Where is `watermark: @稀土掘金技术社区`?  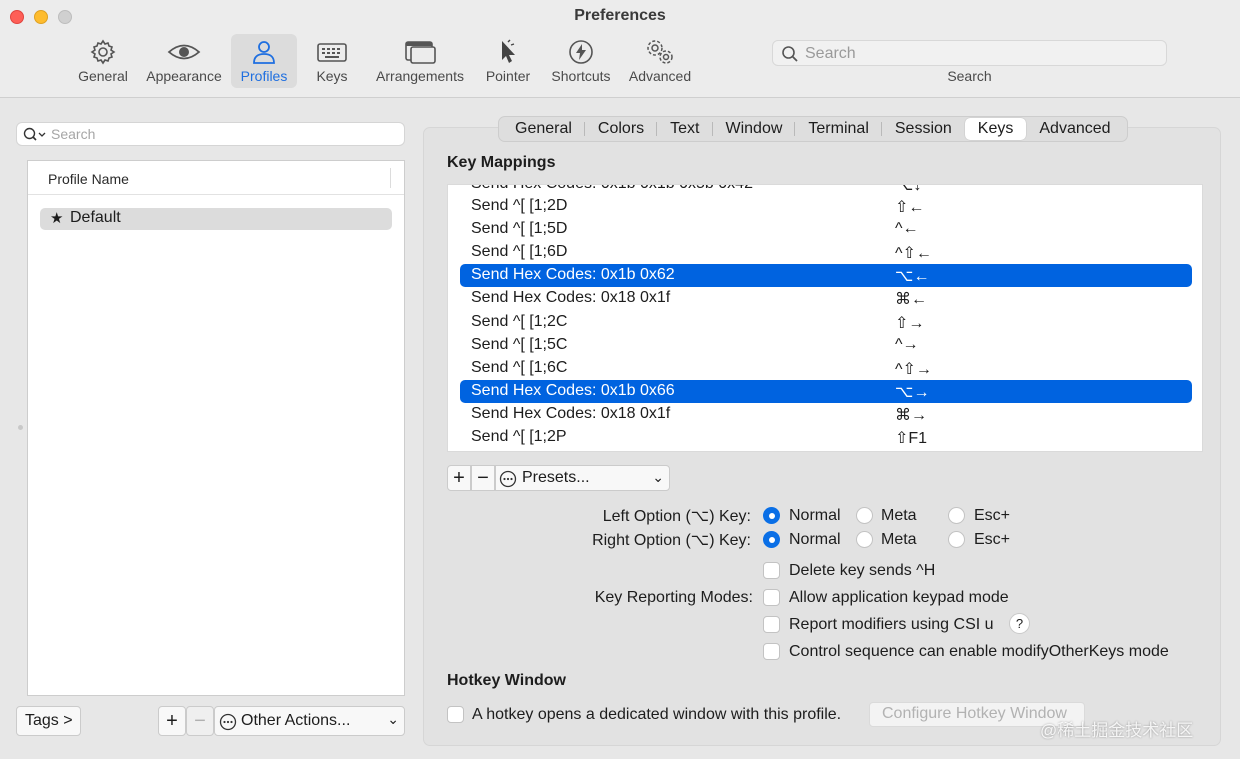 watermark: @稀土掘金技术社区 is located at coordinates (1117, 730).